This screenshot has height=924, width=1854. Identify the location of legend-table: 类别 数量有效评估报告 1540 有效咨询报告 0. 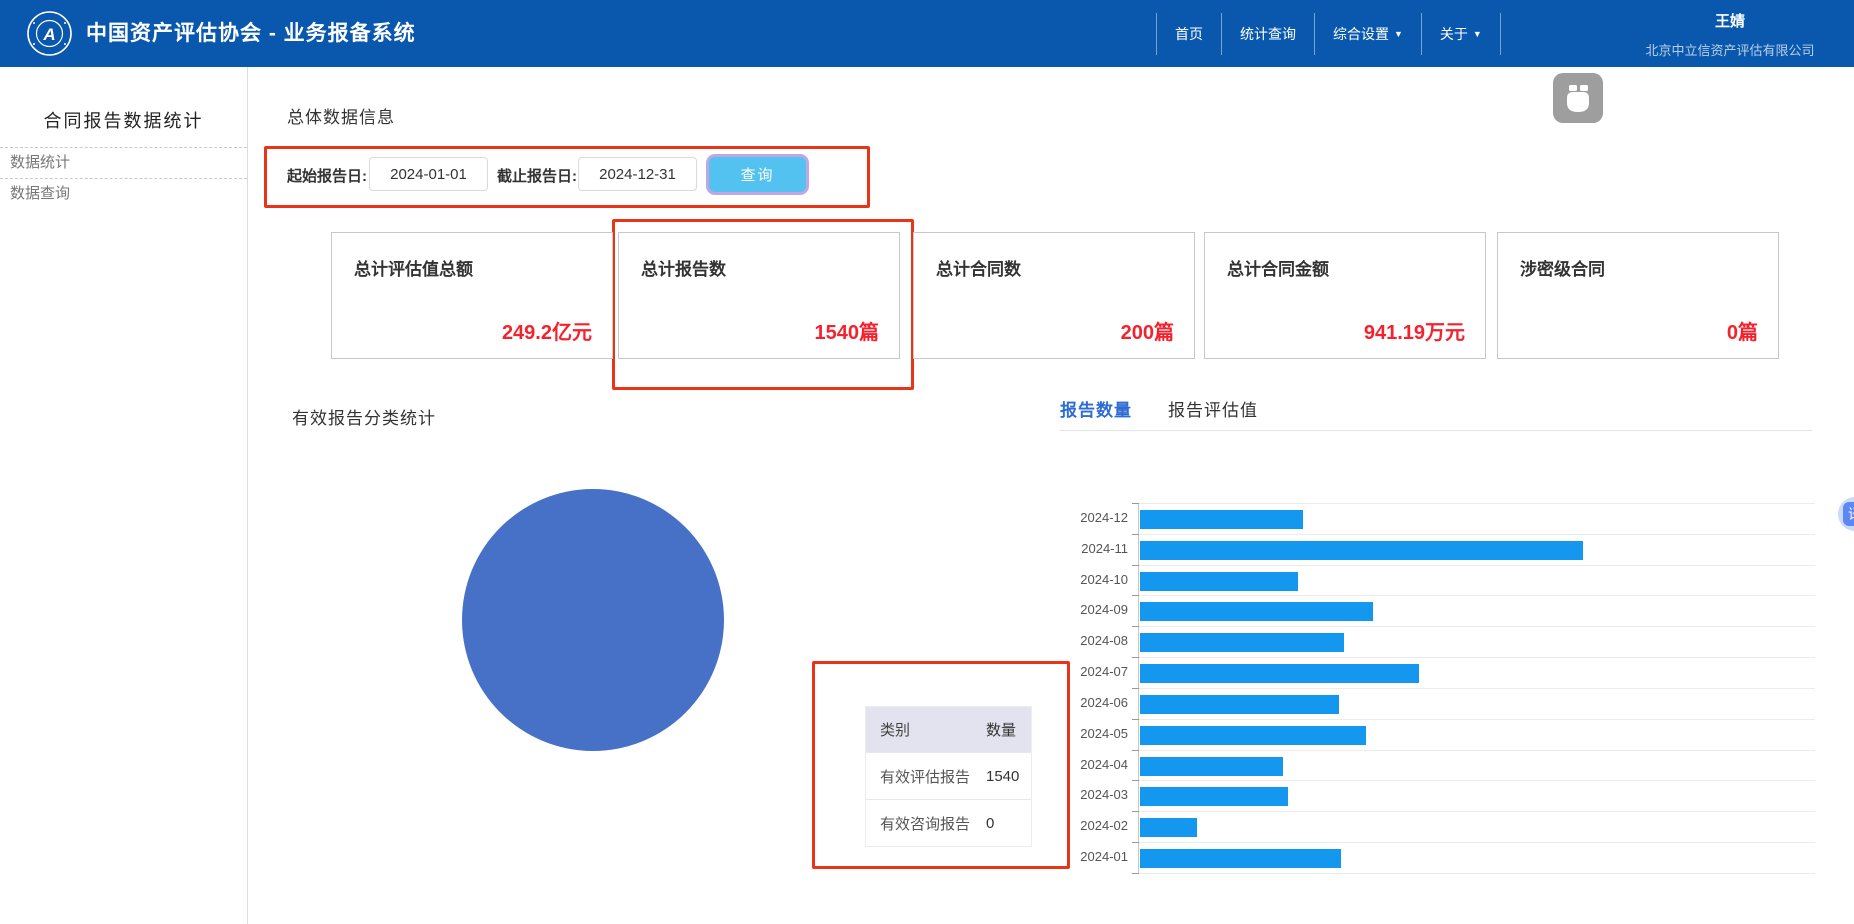
(948, 776).